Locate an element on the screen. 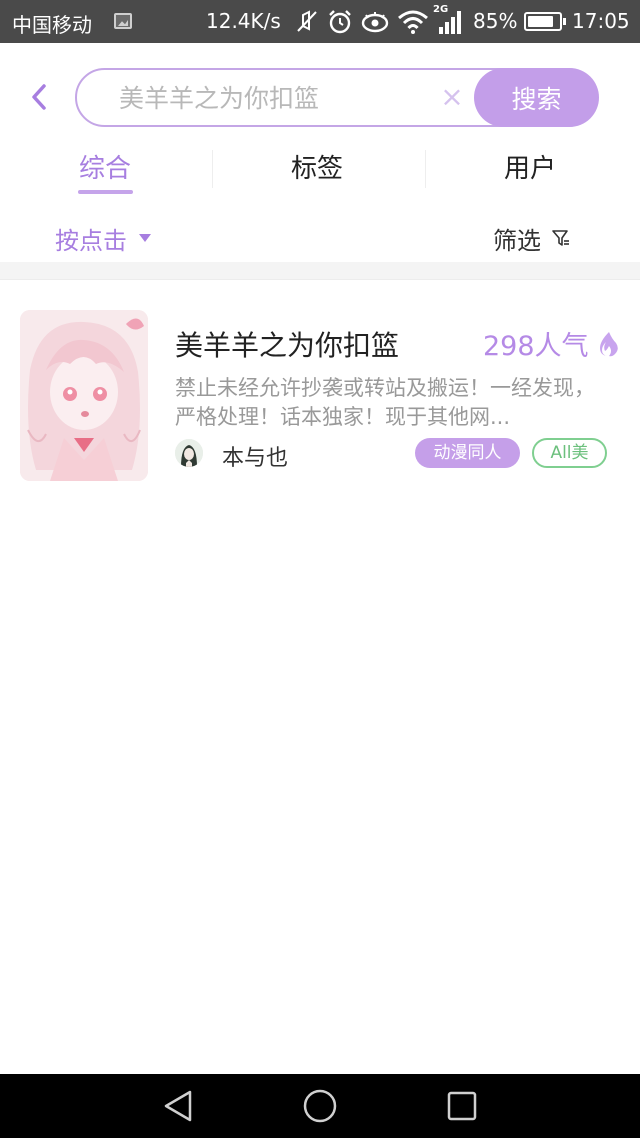  cover-illustration is located at coordinates (84, 395).